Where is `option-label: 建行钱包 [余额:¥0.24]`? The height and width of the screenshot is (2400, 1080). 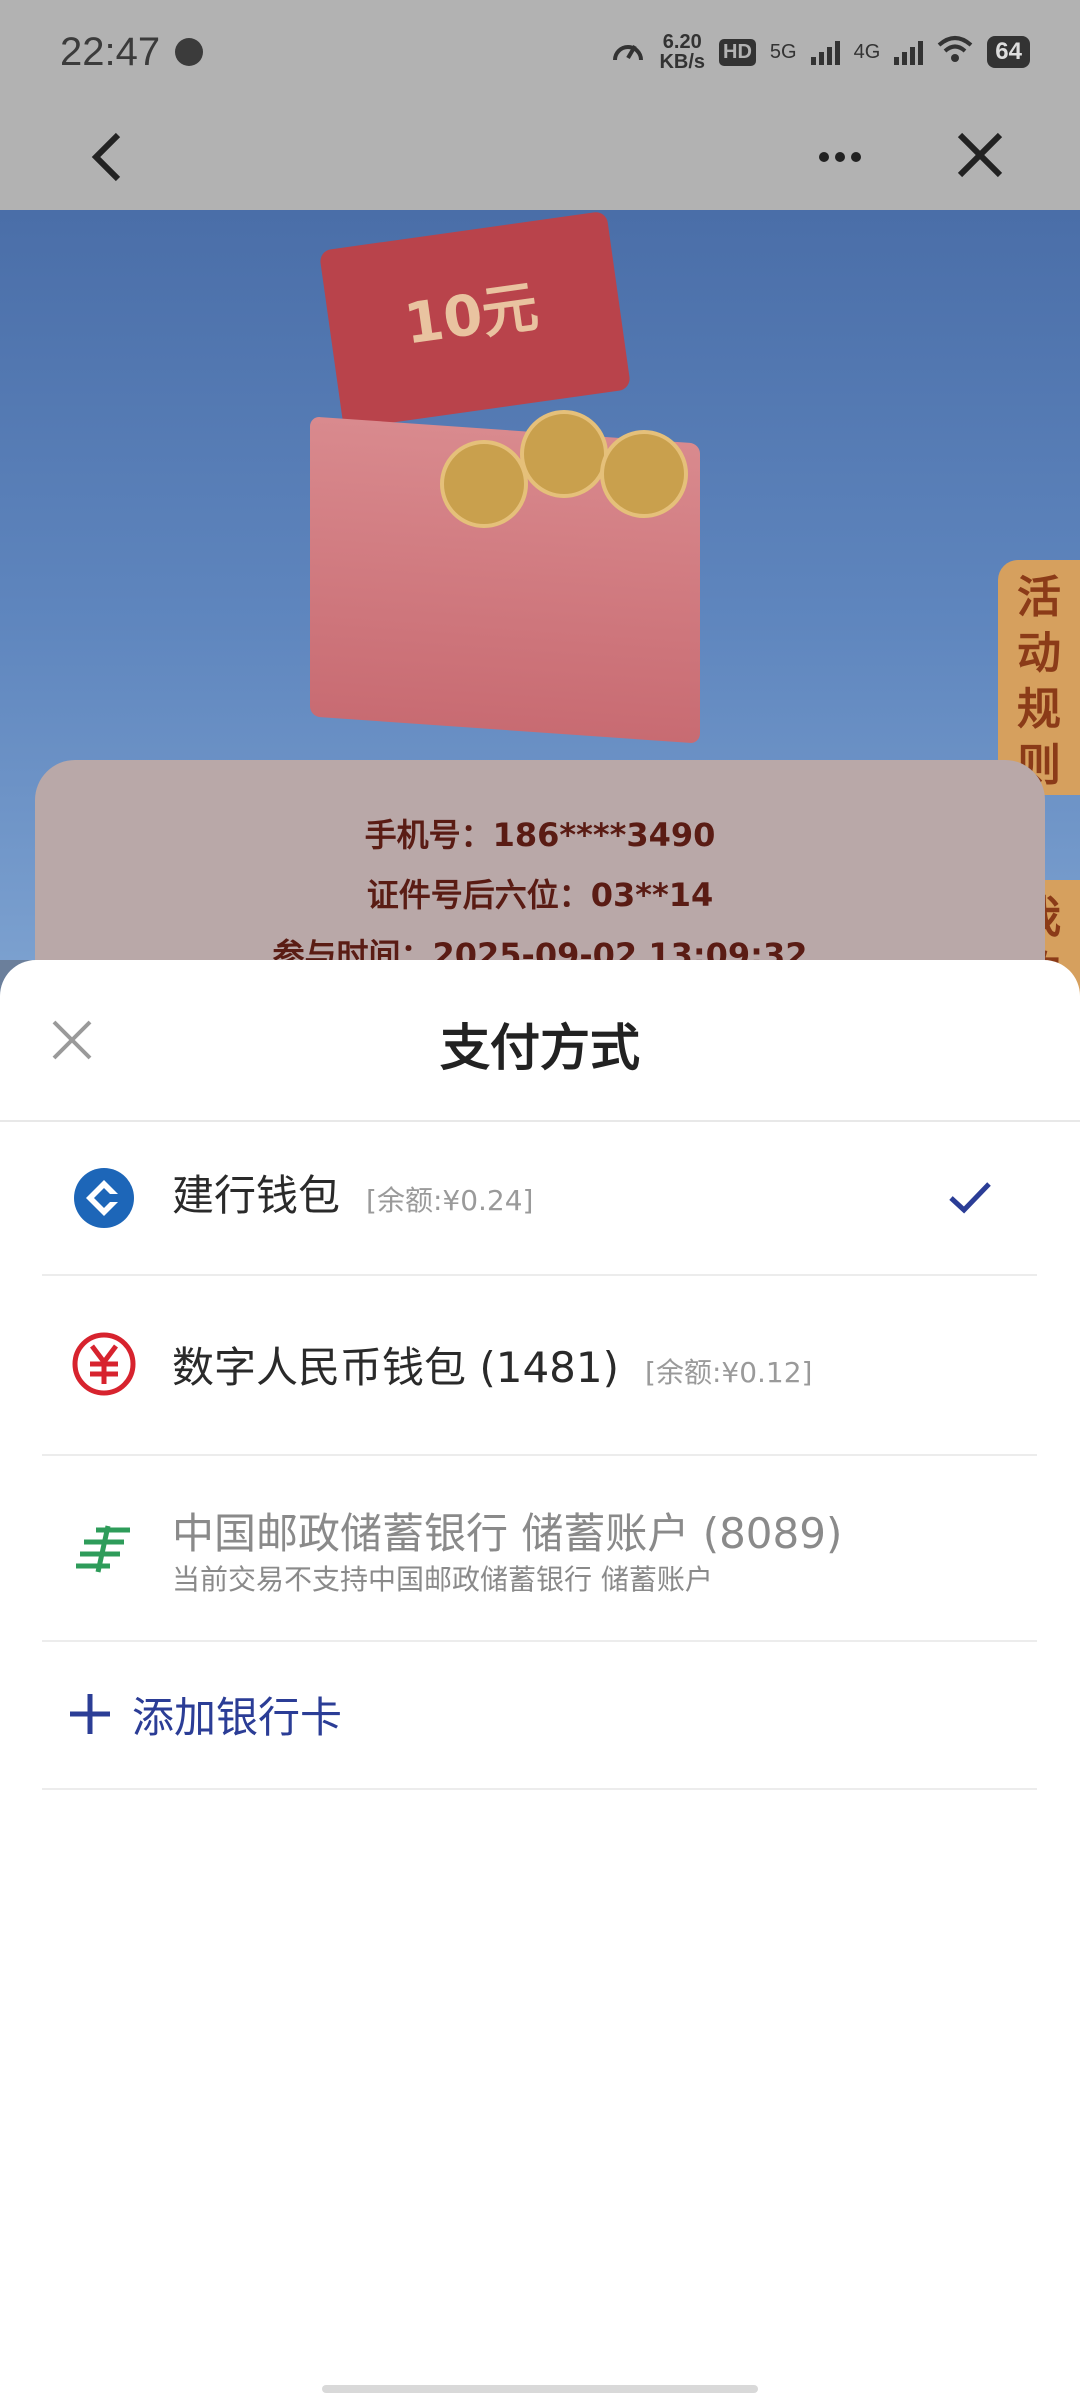 option-label: 建行钱包 [余额:¥0.24] is located at coordinates (352, 1192).